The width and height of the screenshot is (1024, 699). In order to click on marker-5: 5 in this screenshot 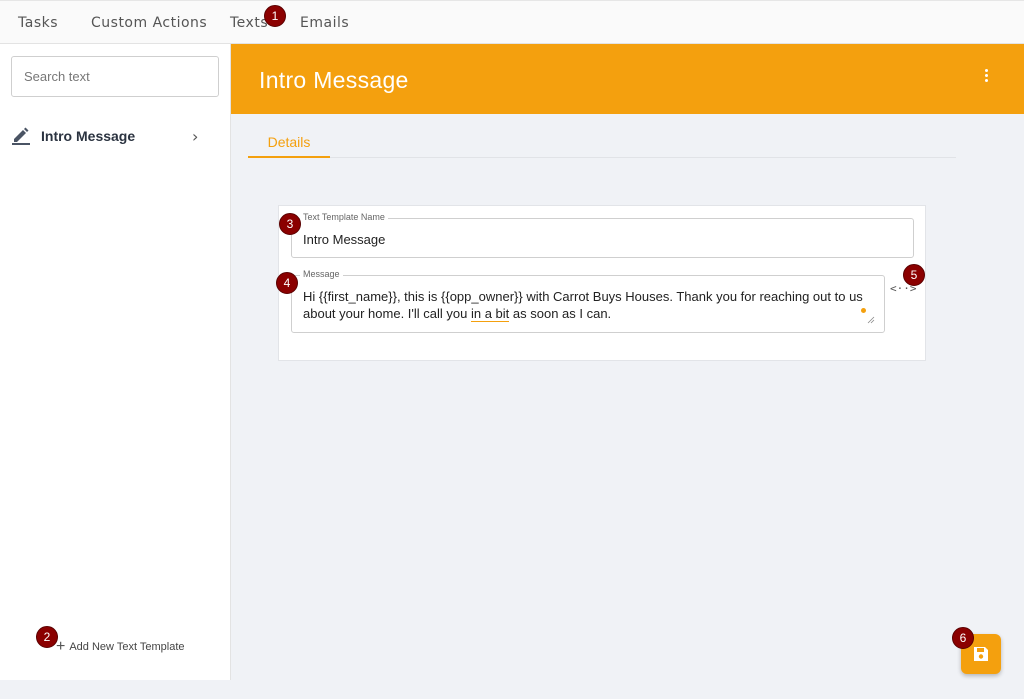, I will do `click(914, 275)`.